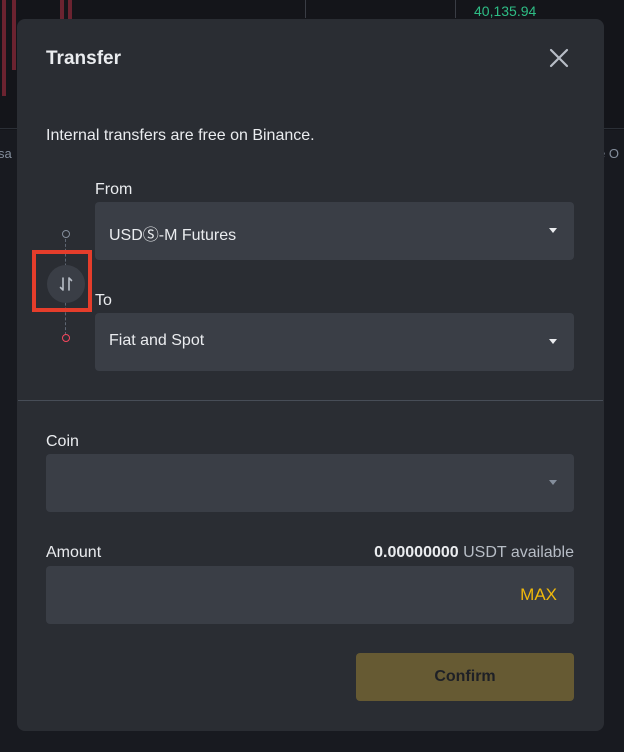  I want to click on available-unit: USDT available, so click(518, 552).